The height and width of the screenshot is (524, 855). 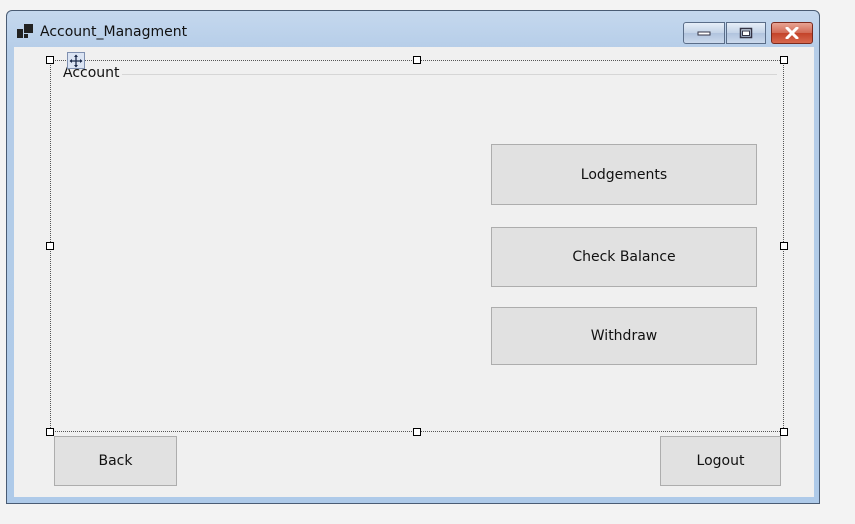 I want to click on selection-handle-top-left, so click(x=50, y=60).